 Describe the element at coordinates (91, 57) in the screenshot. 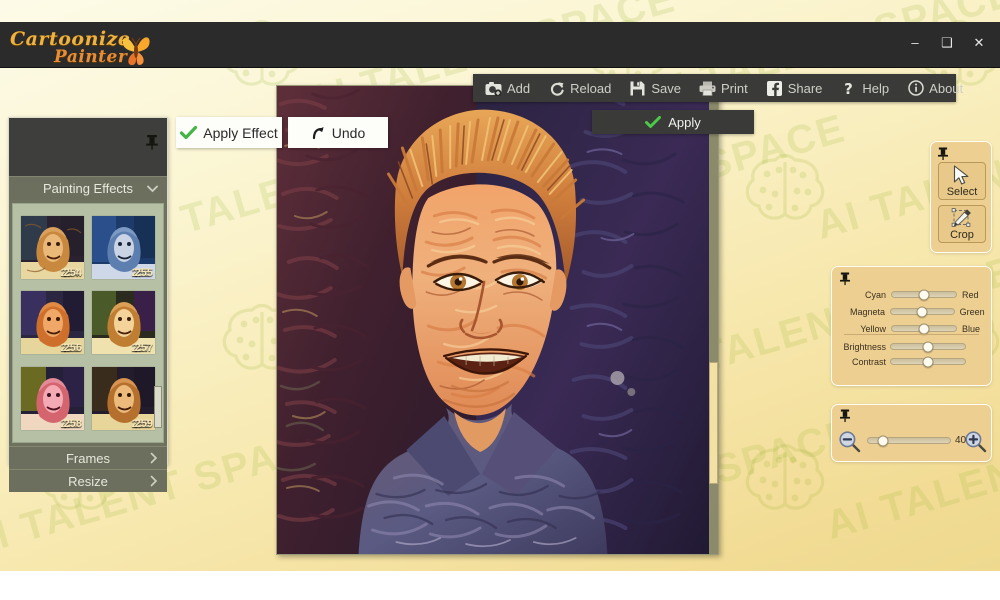

I see `app-name-line2: Painter` at that location.